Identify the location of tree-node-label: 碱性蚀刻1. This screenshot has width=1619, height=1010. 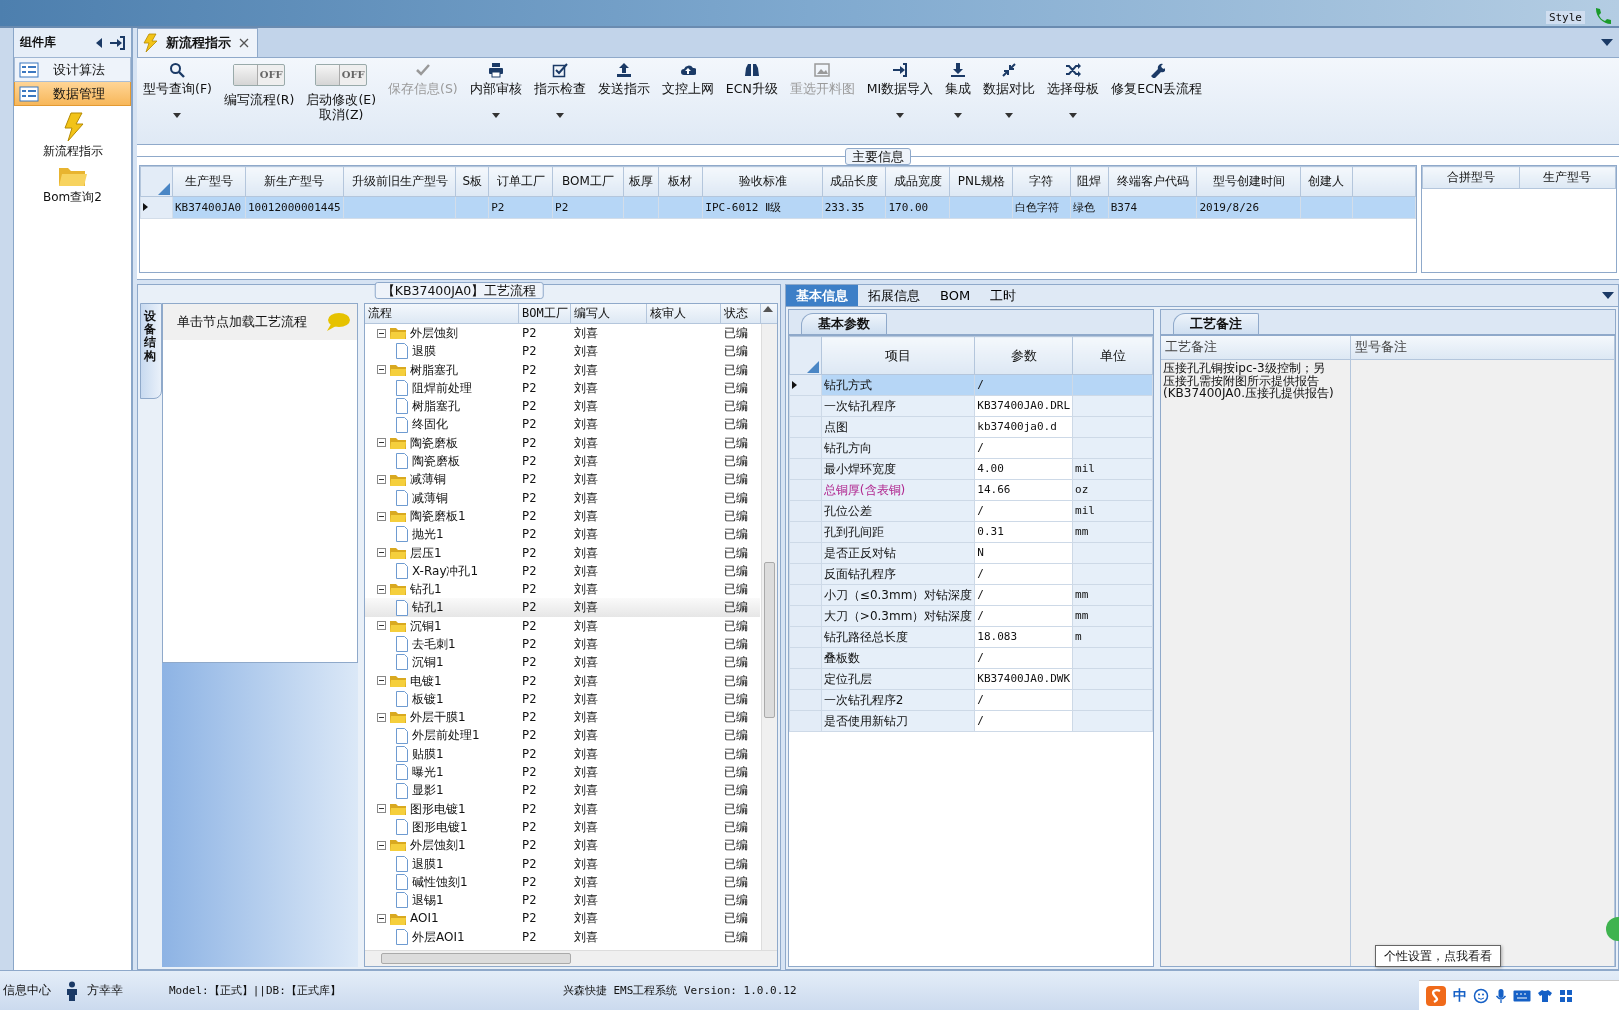
(440, 882).